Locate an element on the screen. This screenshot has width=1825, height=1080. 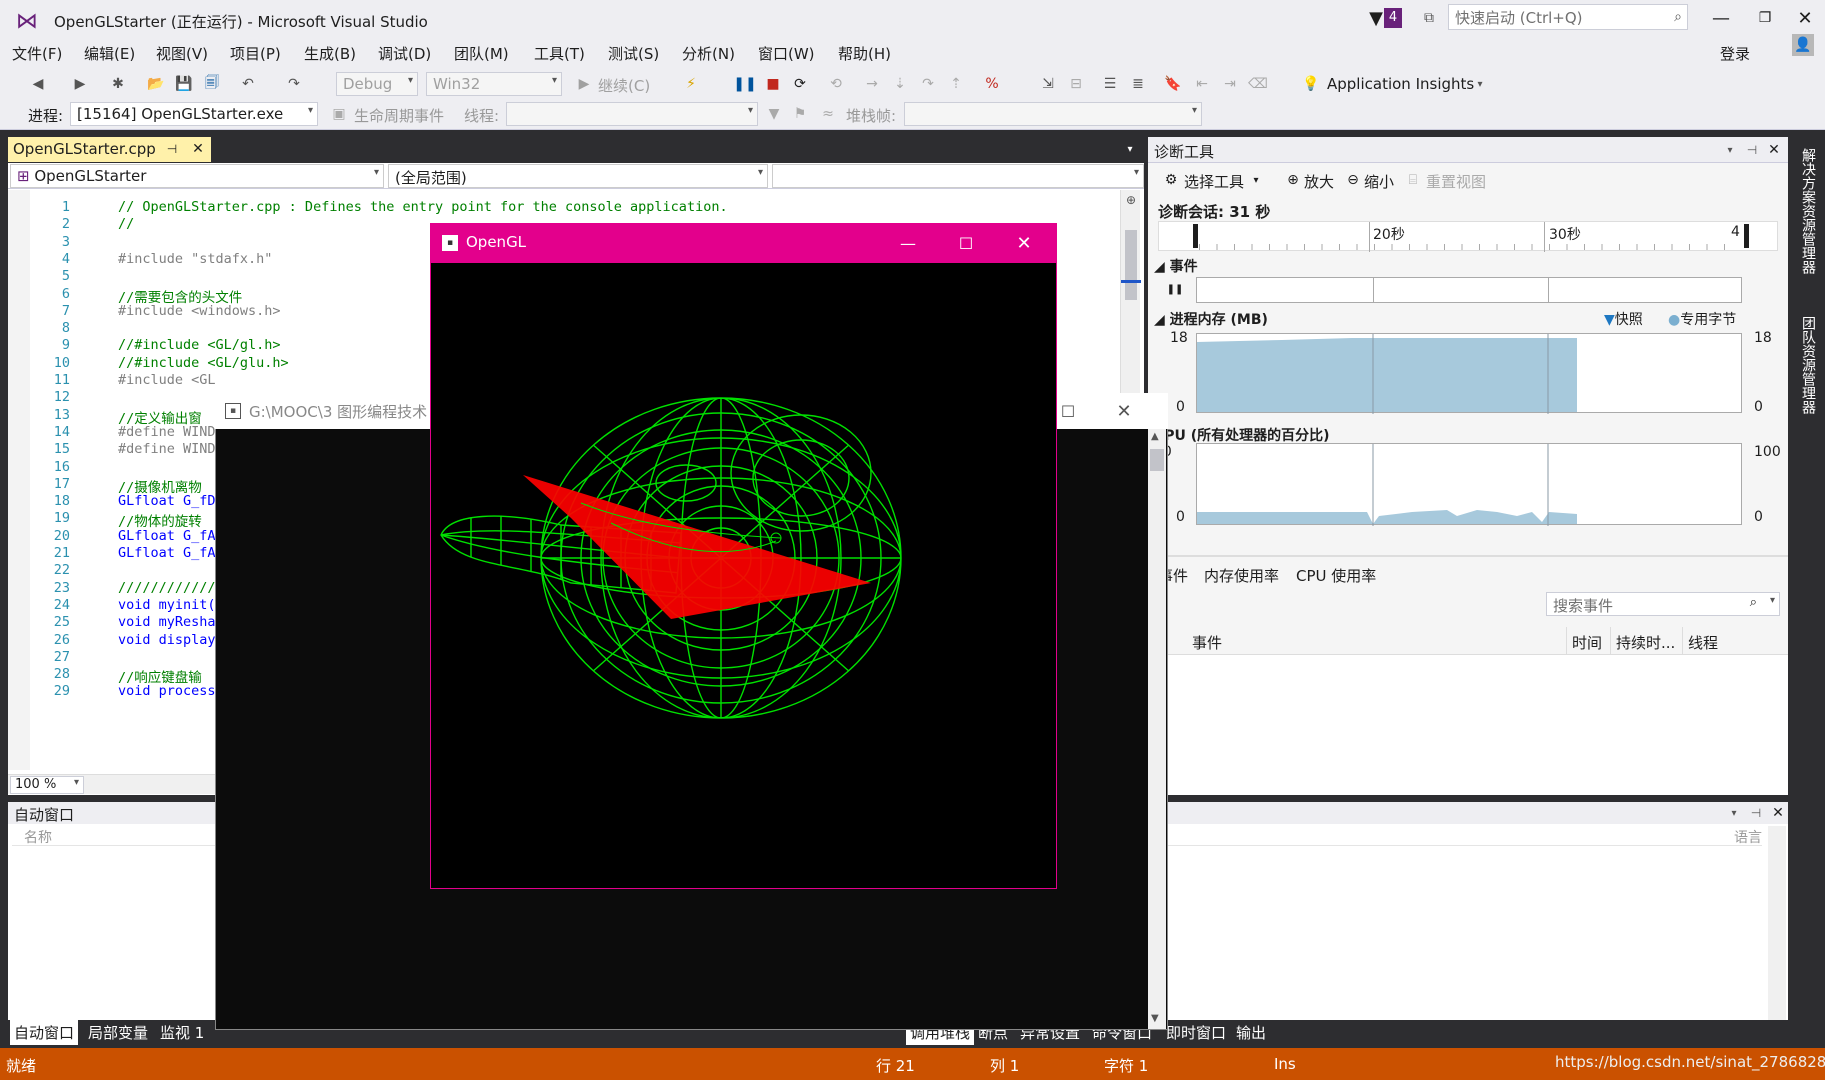
break-all-icon: ❚❚ is located at coordinates (744, 84).